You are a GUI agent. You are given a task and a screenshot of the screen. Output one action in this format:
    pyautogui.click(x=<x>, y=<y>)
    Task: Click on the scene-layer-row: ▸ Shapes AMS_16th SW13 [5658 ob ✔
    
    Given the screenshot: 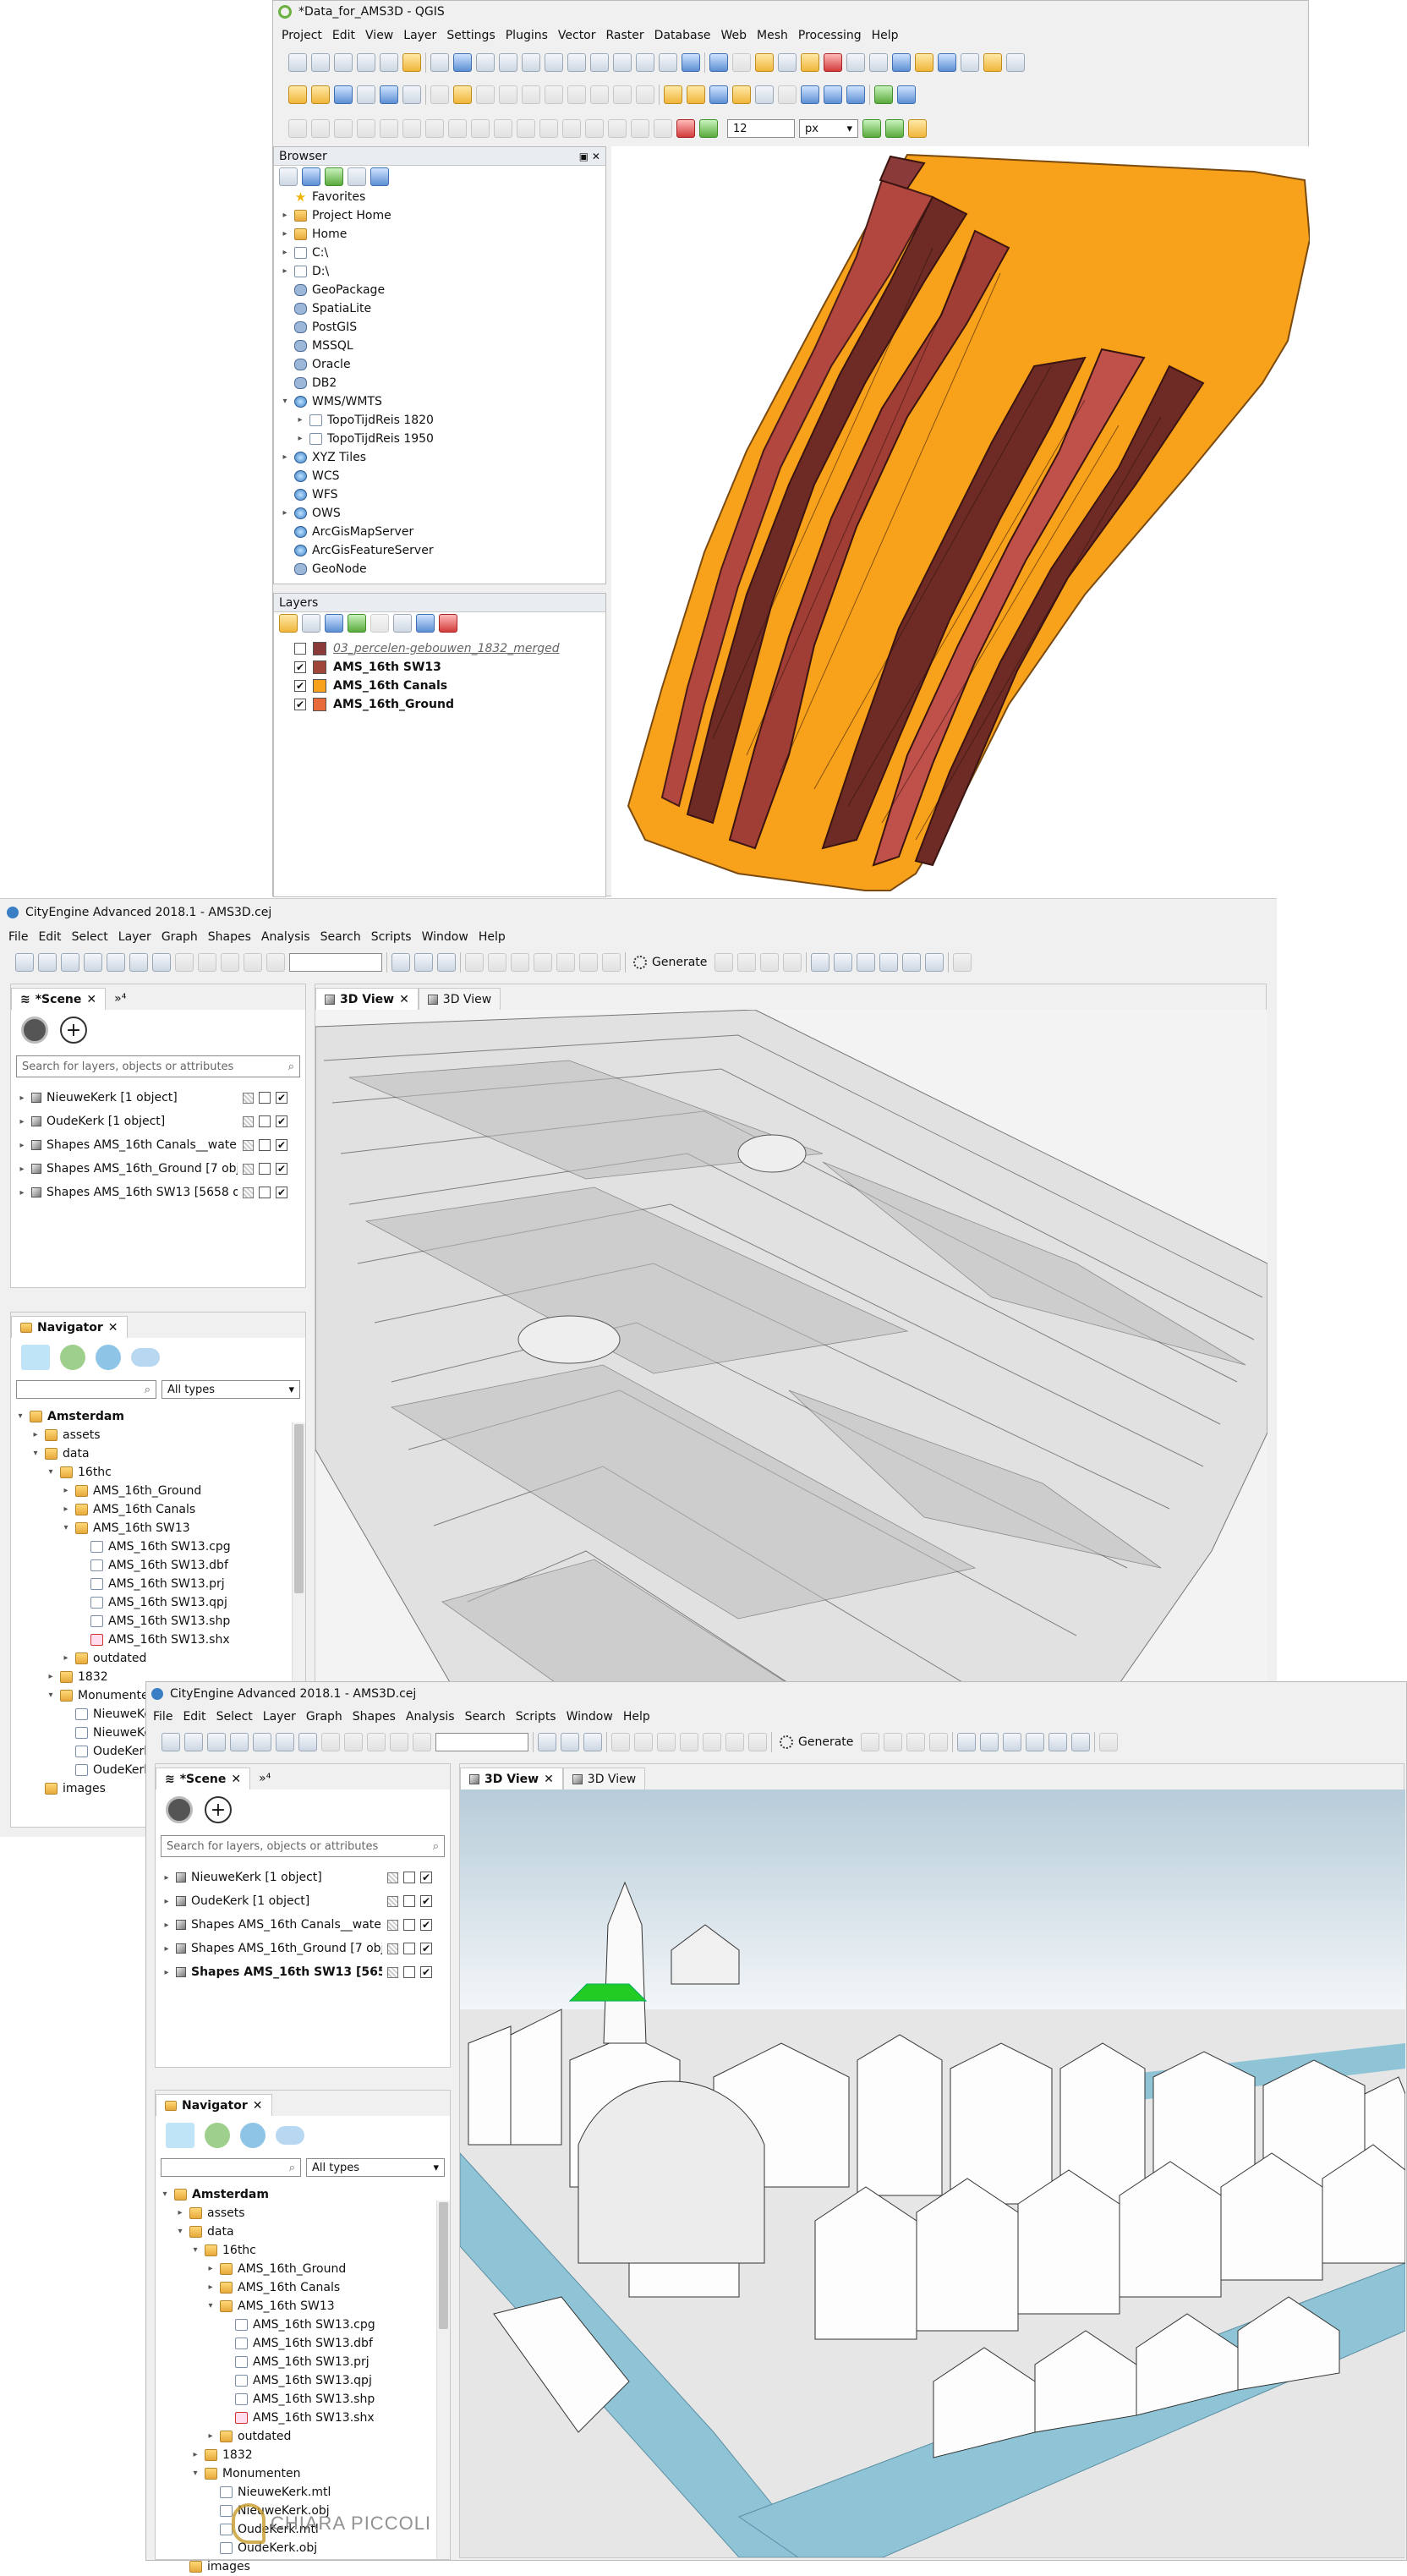 What is the action you would take?
    pyautogui.click(x=160, y=1192)
    